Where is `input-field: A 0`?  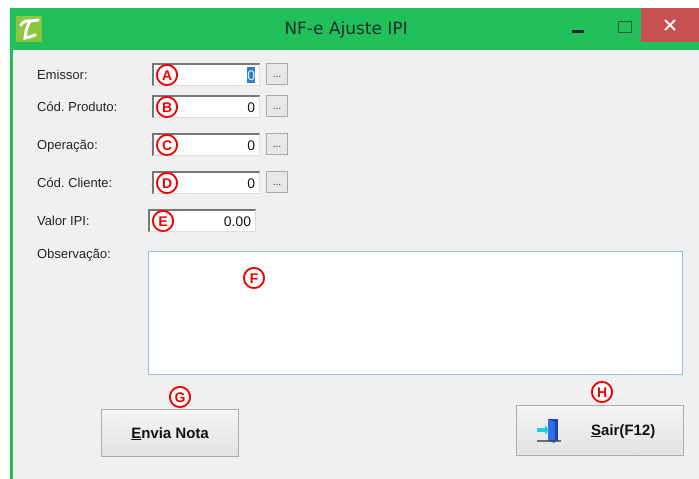
input-field: A 0 is located at coordinates (206, 74).